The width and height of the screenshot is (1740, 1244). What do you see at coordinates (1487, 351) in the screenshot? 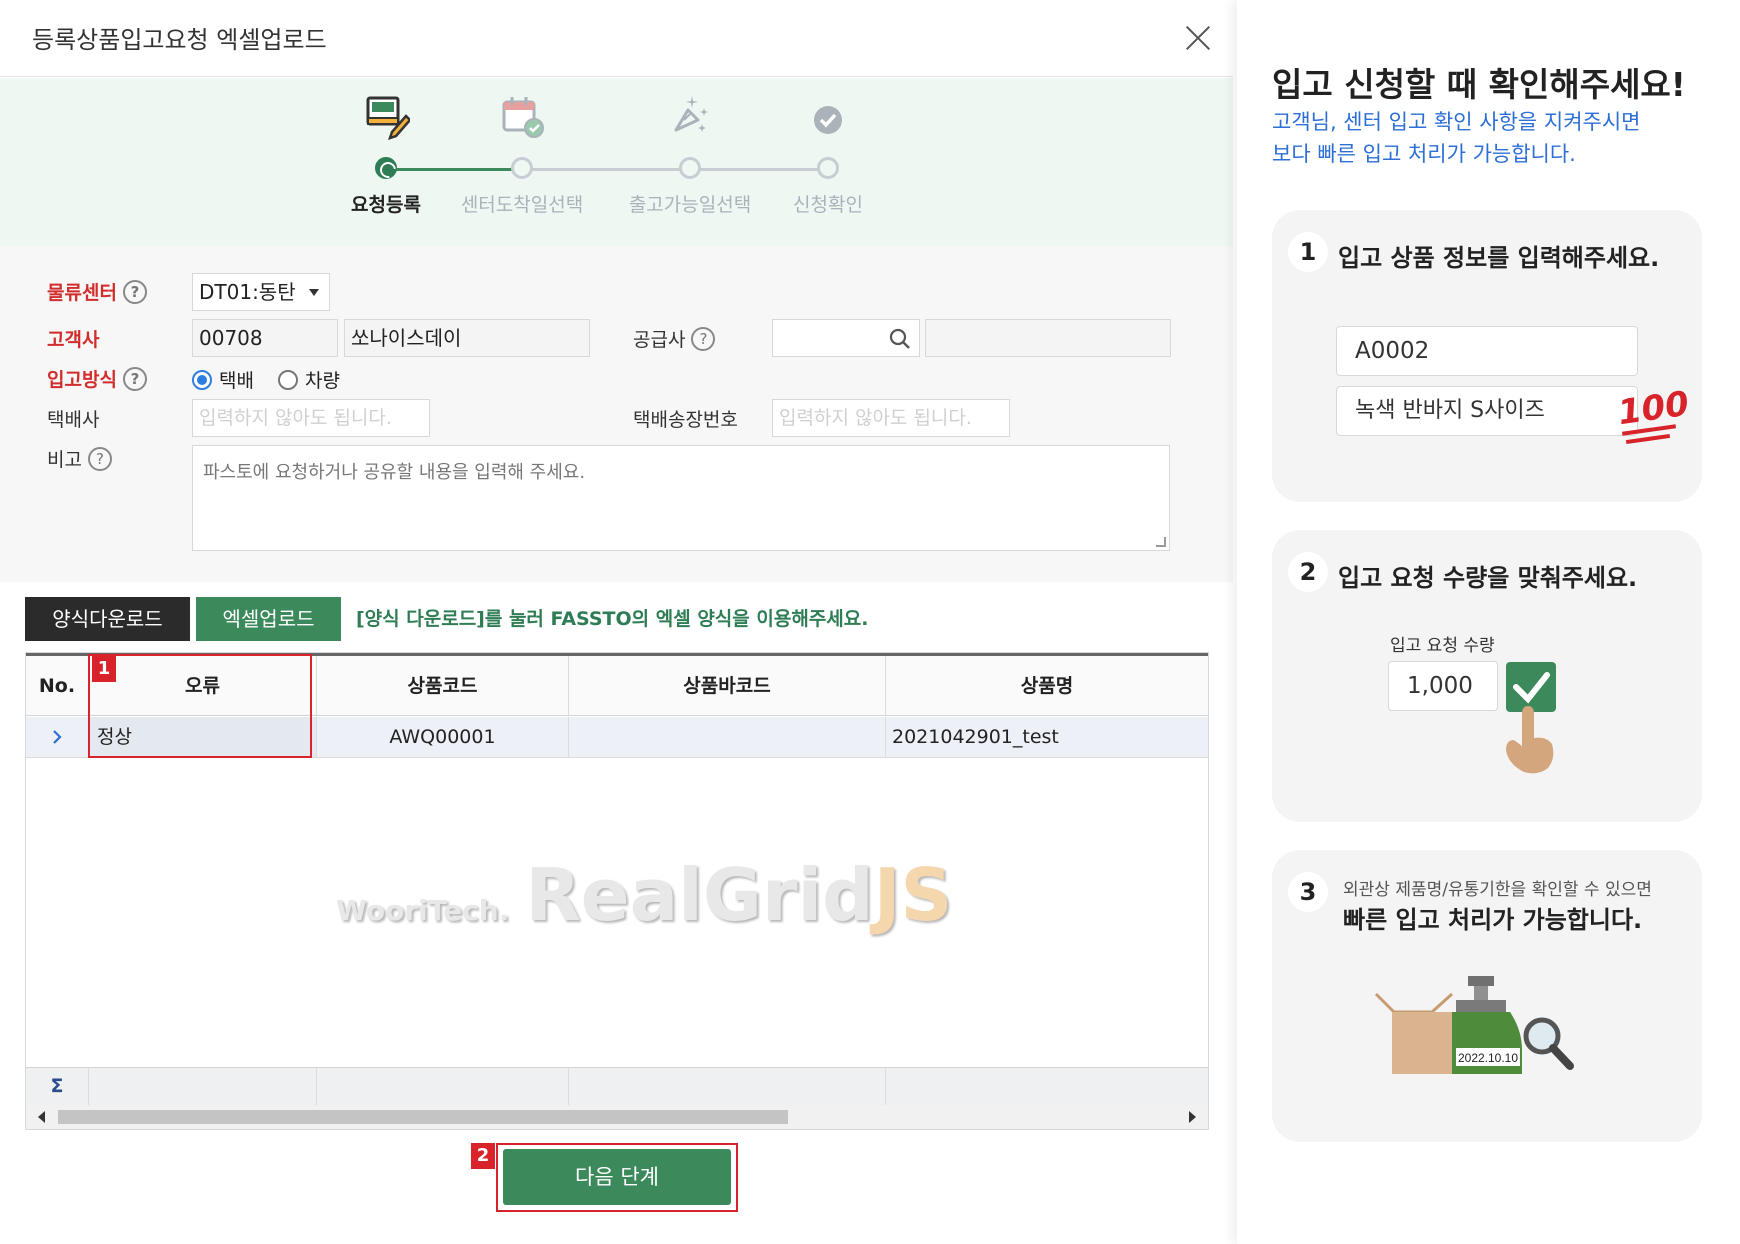
I see `mock-product-code: A0002` at bounding box center [1487, 351].